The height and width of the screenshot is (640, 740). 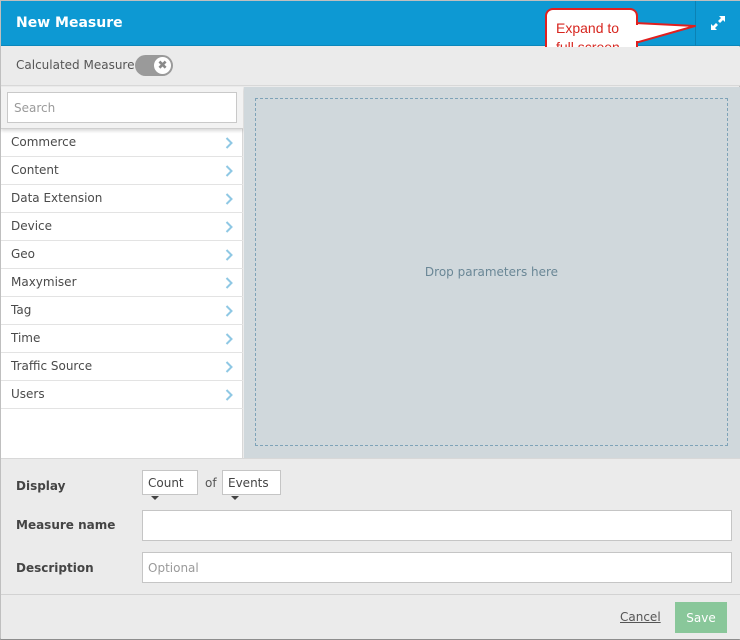 What do you see at coordinates (640, 617) in the screenshot?
I see `cancel-button: Cancel` at bounding box center [640, 617].